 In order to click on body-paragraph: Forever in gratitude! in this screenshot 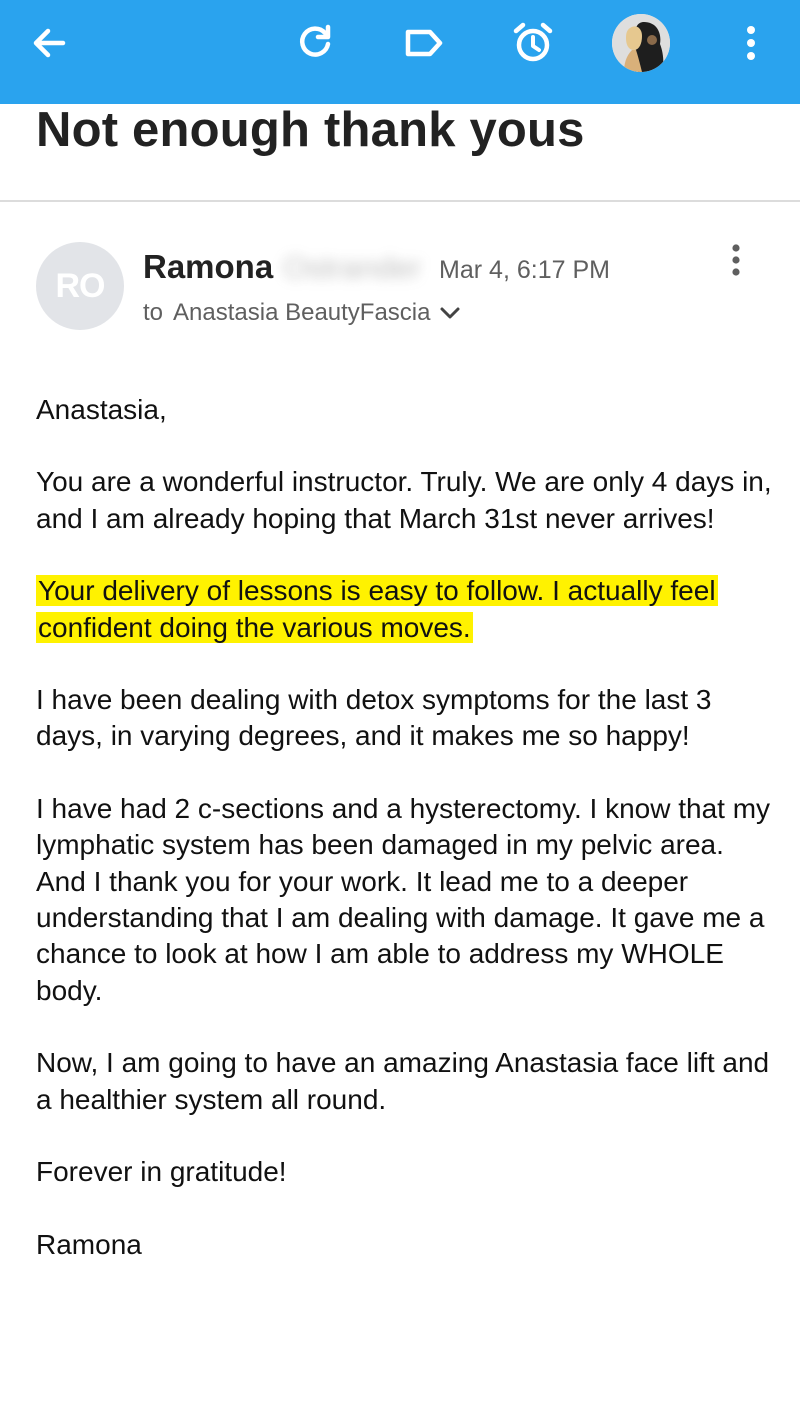, I will do `click(161, 1172)`.